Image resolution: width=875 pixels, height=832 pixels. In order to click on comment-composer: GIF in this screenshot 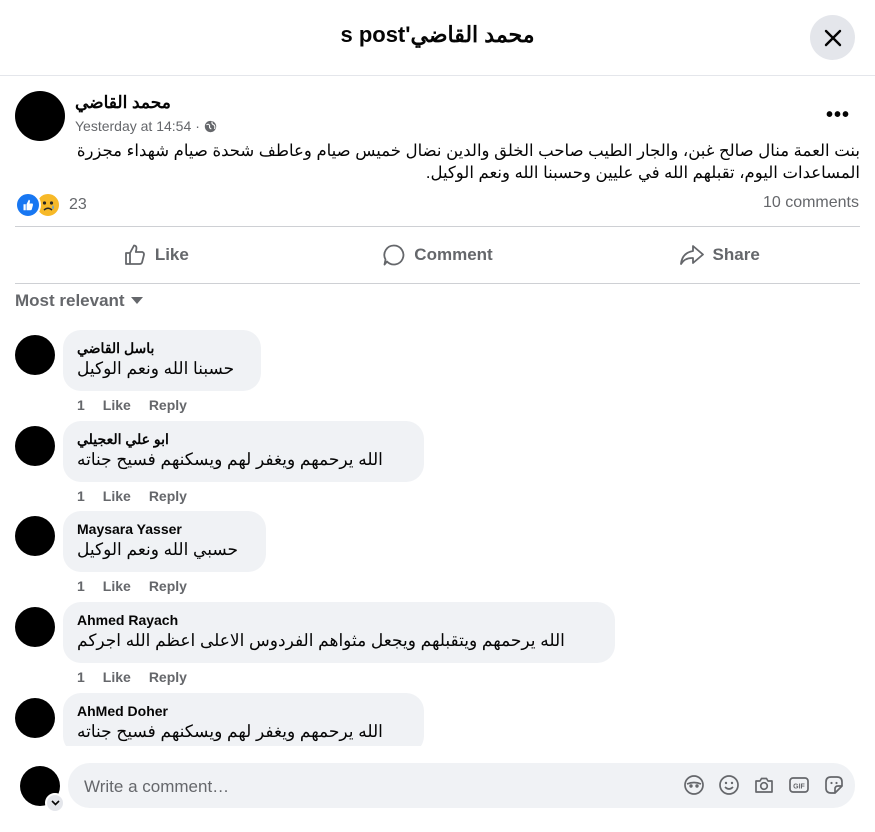, I will do `click(437, 789)`.